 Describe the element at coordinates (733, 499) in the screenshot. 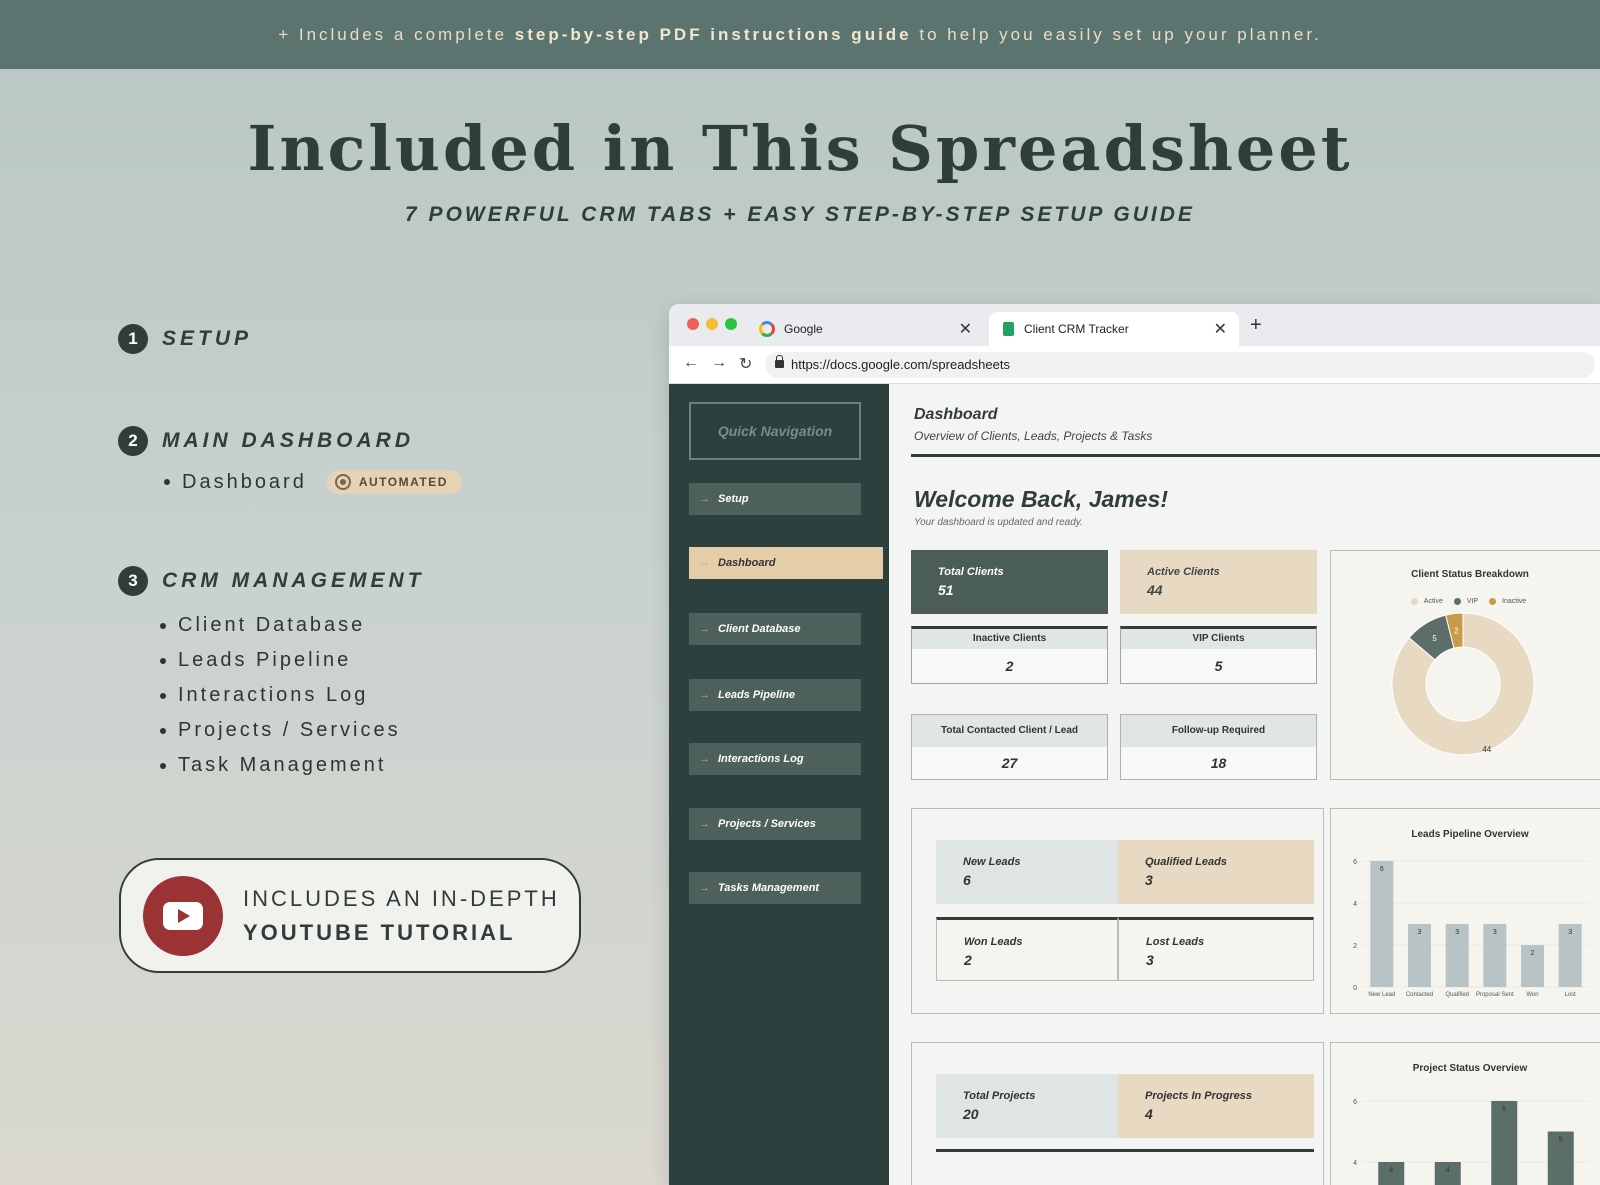

I see `sidebar-item-label: Setup` at that location.